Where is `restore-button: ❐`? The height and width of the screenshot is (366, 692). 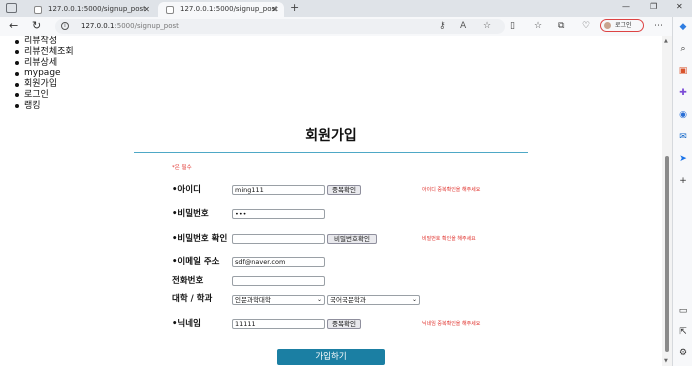
restore-button: ❐ is located at coordinates (653, 6).